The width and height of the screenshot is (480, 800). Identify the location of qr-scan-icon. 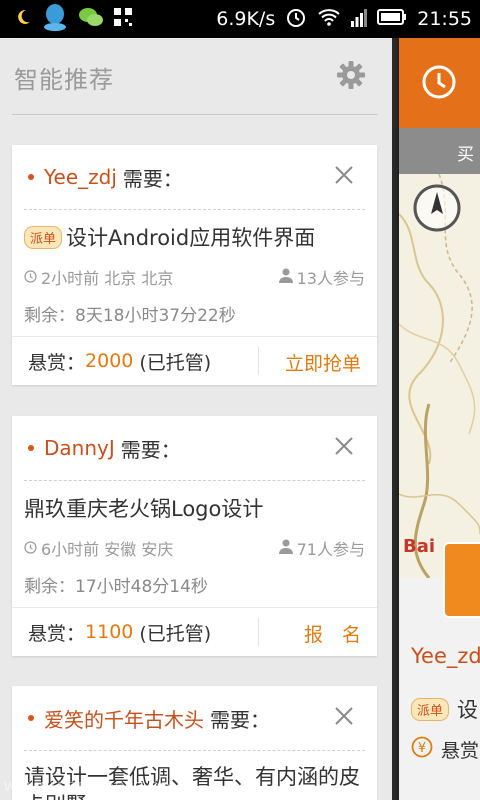
(123, 19).